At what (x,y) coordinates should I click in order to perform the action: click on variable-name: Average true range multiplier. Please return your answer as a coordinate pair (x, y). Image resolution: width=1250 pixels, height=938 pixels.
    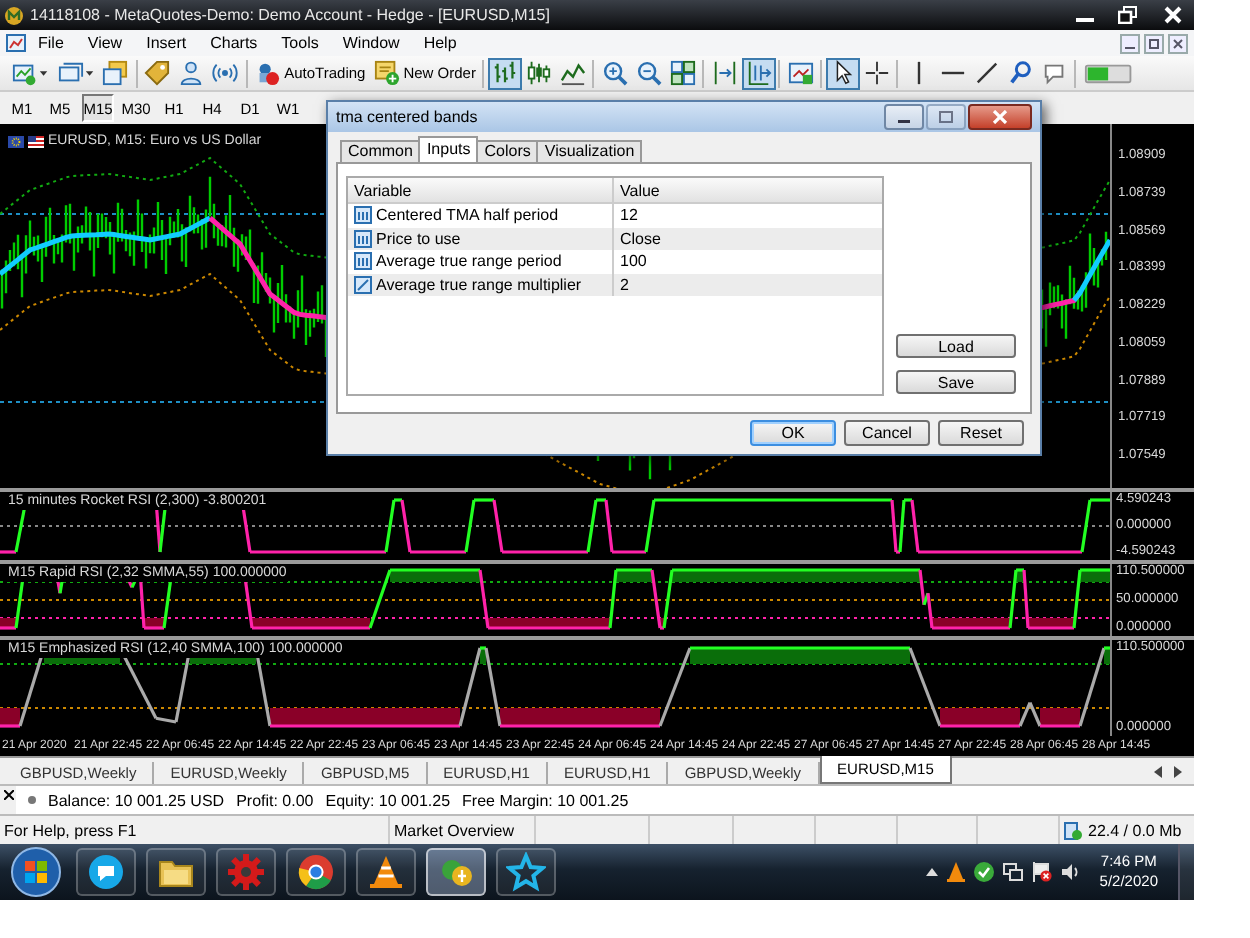
    Looking at the image, I should click on (479, 284).